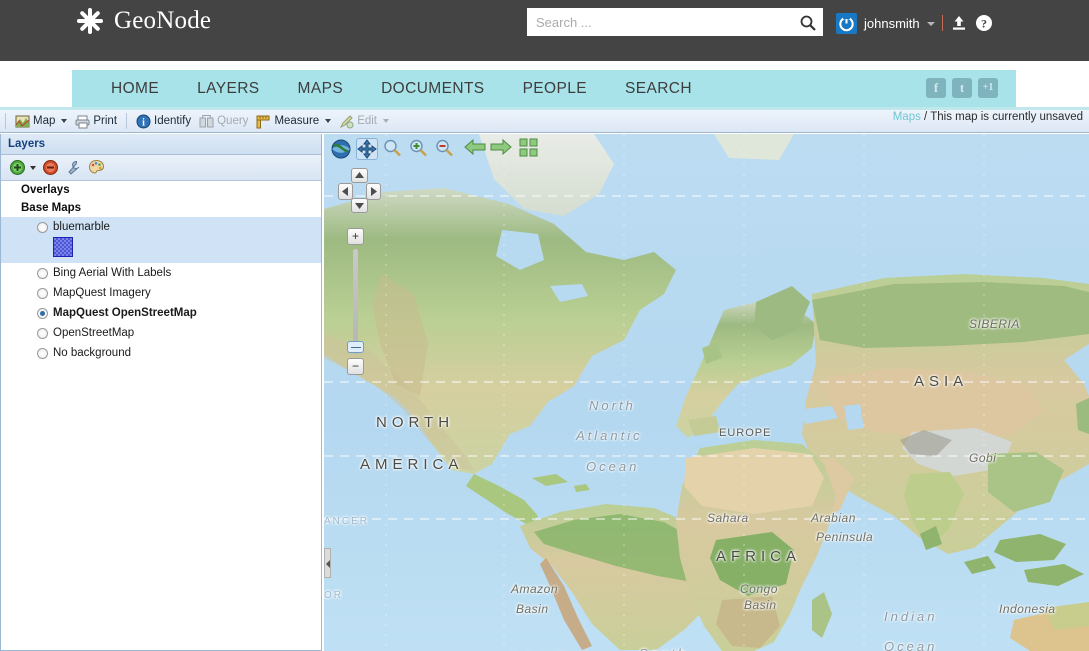 The width and height of the screenshot is (1089, 651). Describe the element at coordinates (96, 167) in the screenshot. I see `layer-styles-icon` at that location.